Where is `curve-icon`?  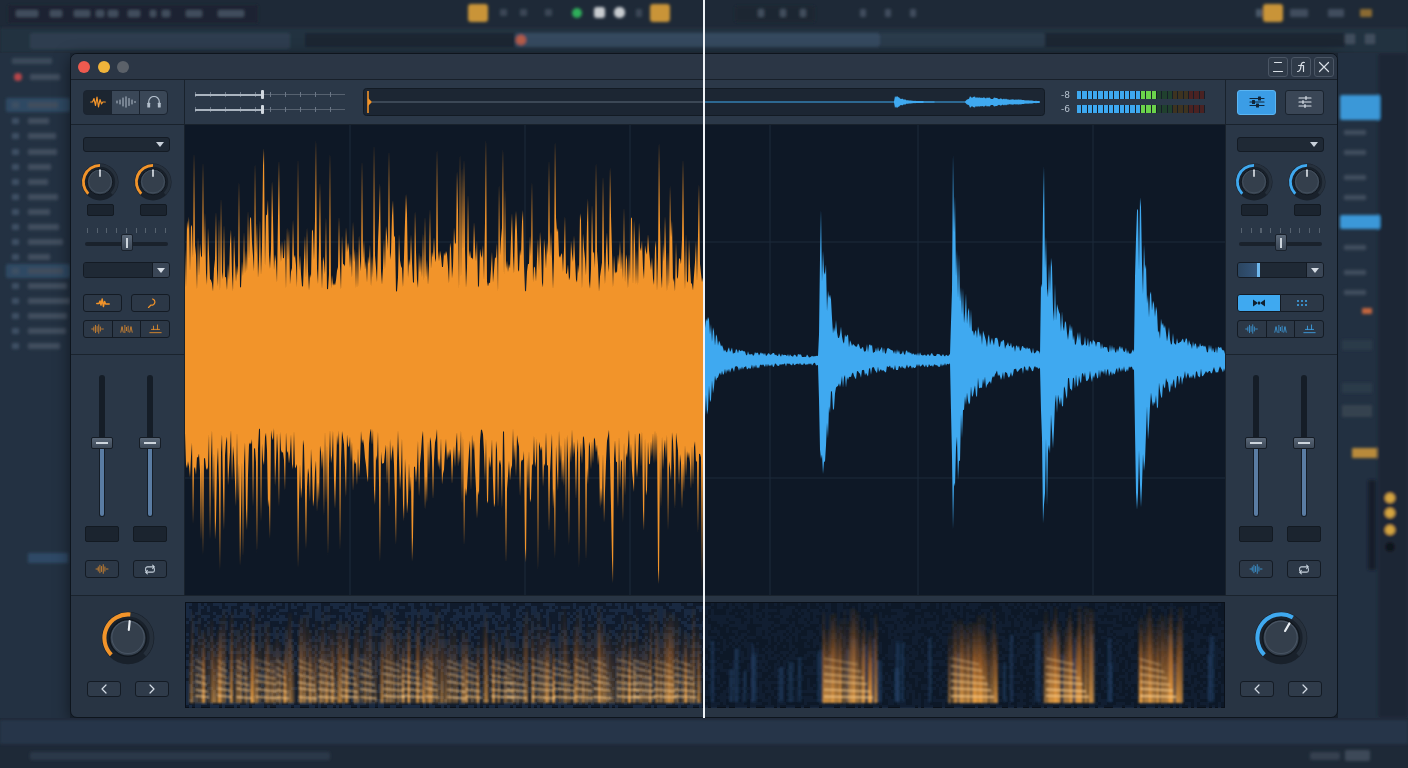 curve-icon is located at coordinates (1301, 66).